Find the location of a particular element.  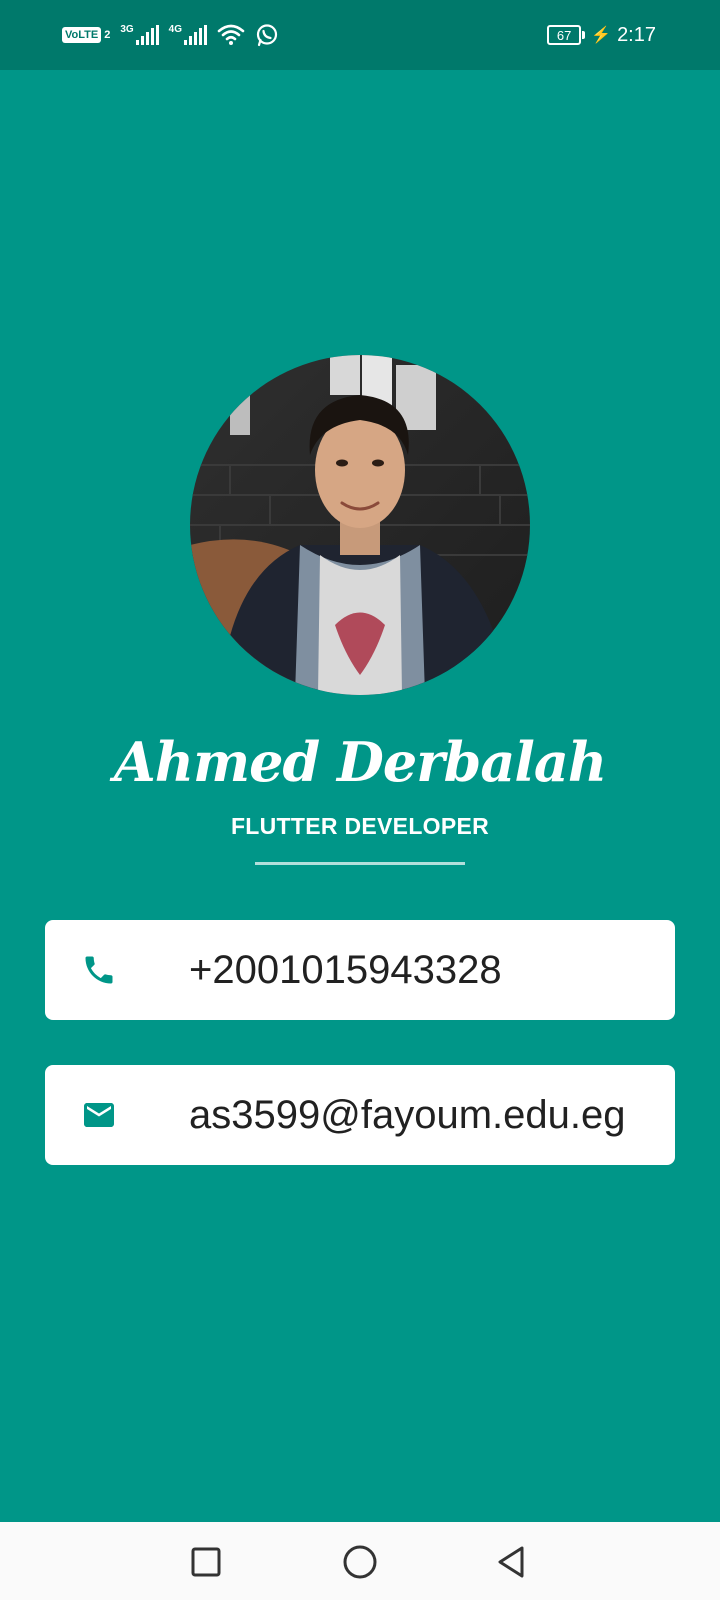

status-right: 67 ⚡ 2:17 is located at coordinates (601, 35).